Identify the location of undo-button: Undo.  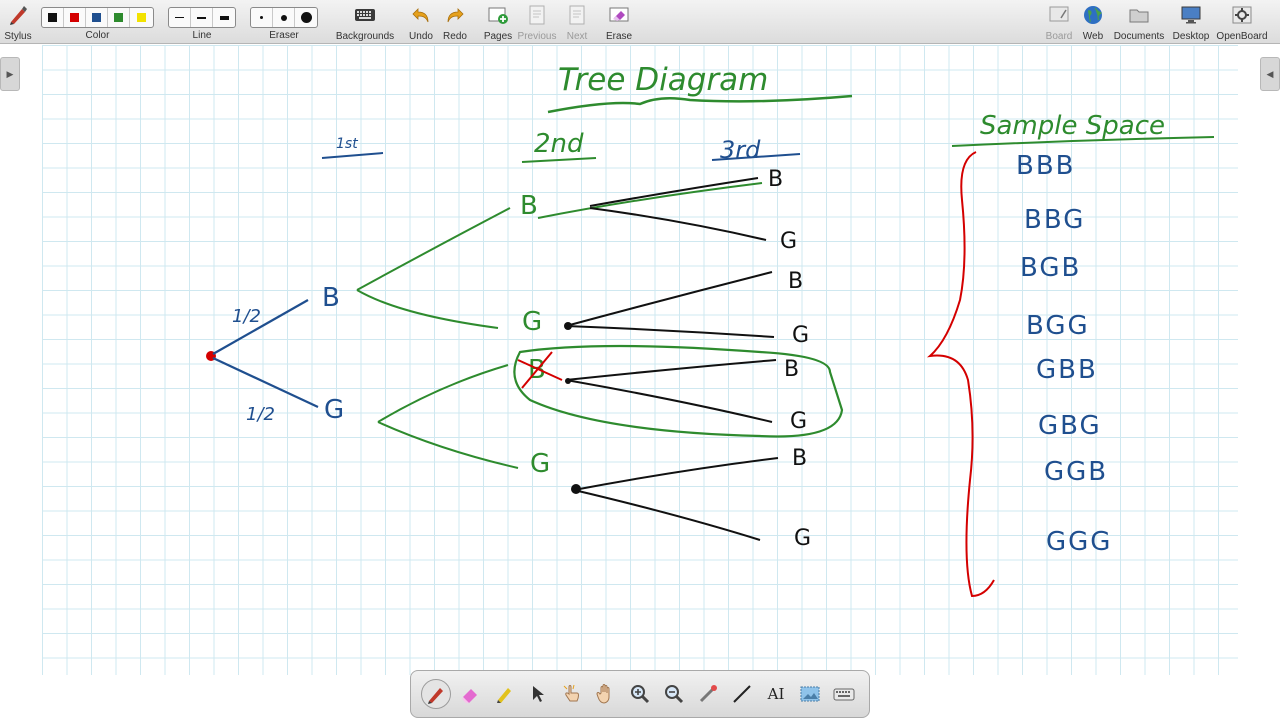
(421, 23).